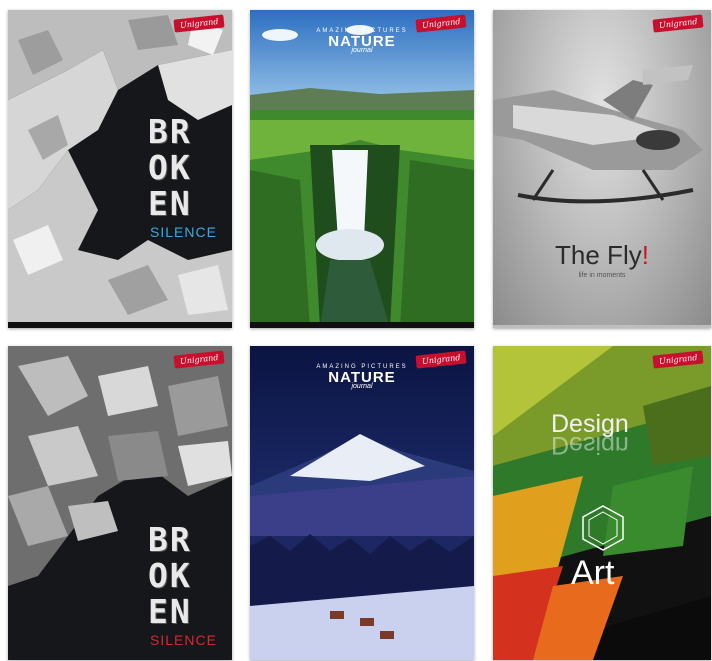  I want to click on fly-title-text: The Fly, so click(598, 255).